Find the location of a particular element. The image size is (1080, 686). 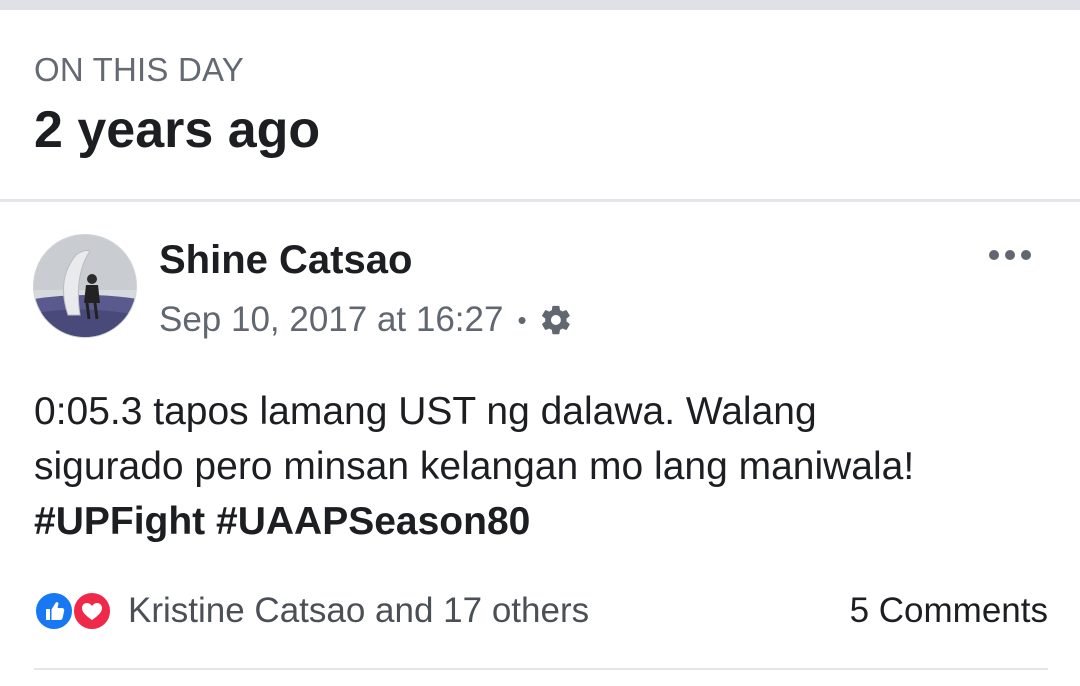

avatar is located at coordinates (85, 286).